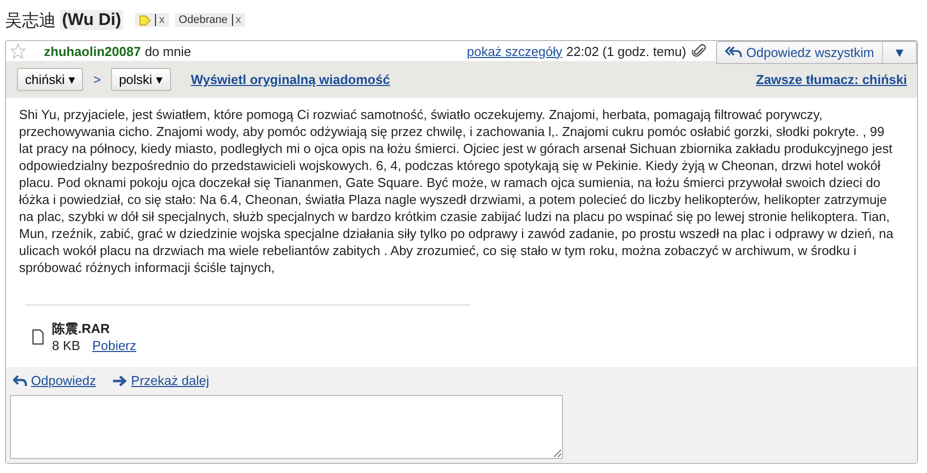 The image size is (927, 473). What do you see at coordinates (161, 380) in the screenshot?
I see `forward-link: Przekaż dalej` at bounding box center [161, 380].